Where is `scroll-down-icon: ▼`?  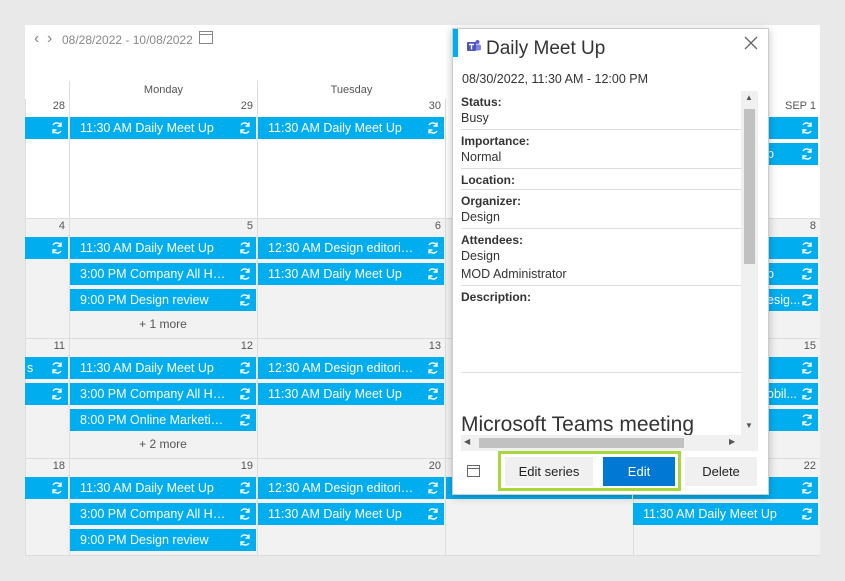
scroll-down-icon: ▼ is located at coordinates (749, 425).